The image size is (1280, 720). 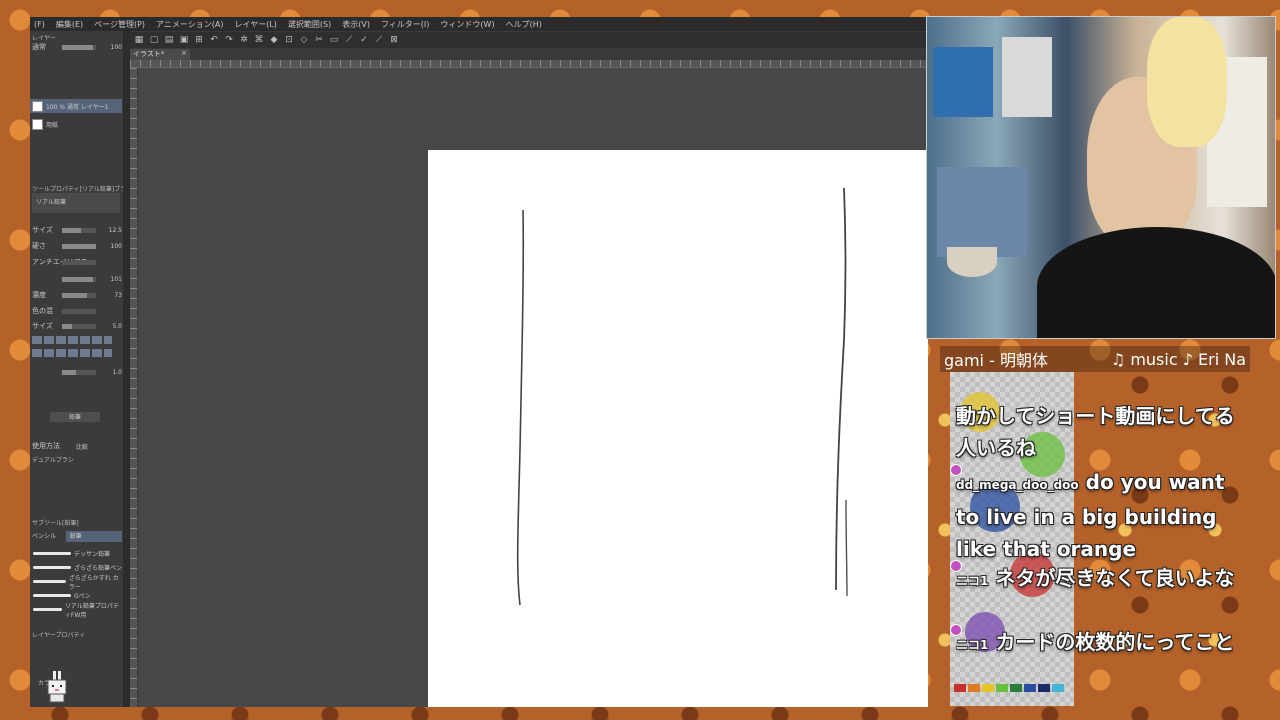 I want to click on brush-preview: リアル鉛筆, so click(x=76, y=203).